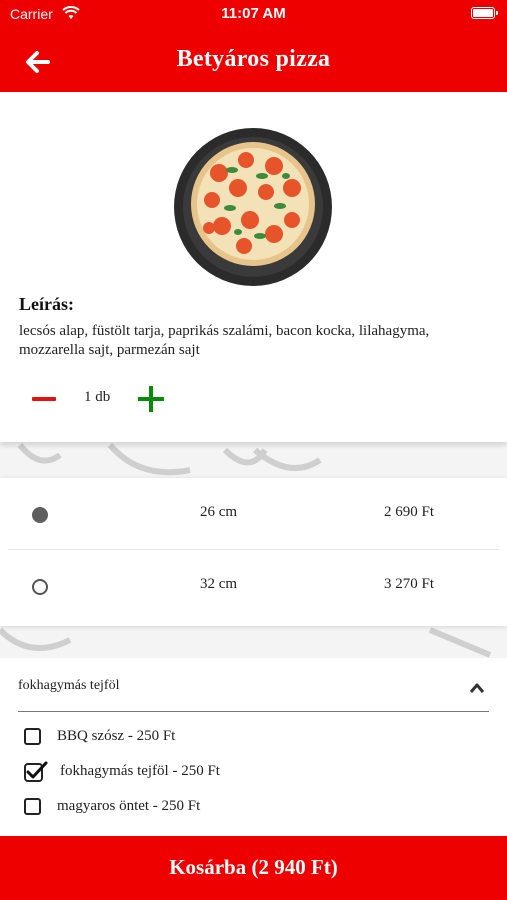  What do you see at coordinates (129, 806) in the screenshot?
I see `extra-option-label: magyaros öntet - 250 Ft` at bounding box center [129, 806].